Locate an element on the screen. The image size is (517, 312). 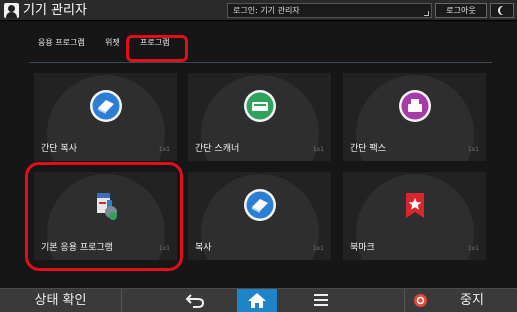
program-tile-simple-scanner: 간단 스캐너 1x1 is located at coordinates (259, 117).